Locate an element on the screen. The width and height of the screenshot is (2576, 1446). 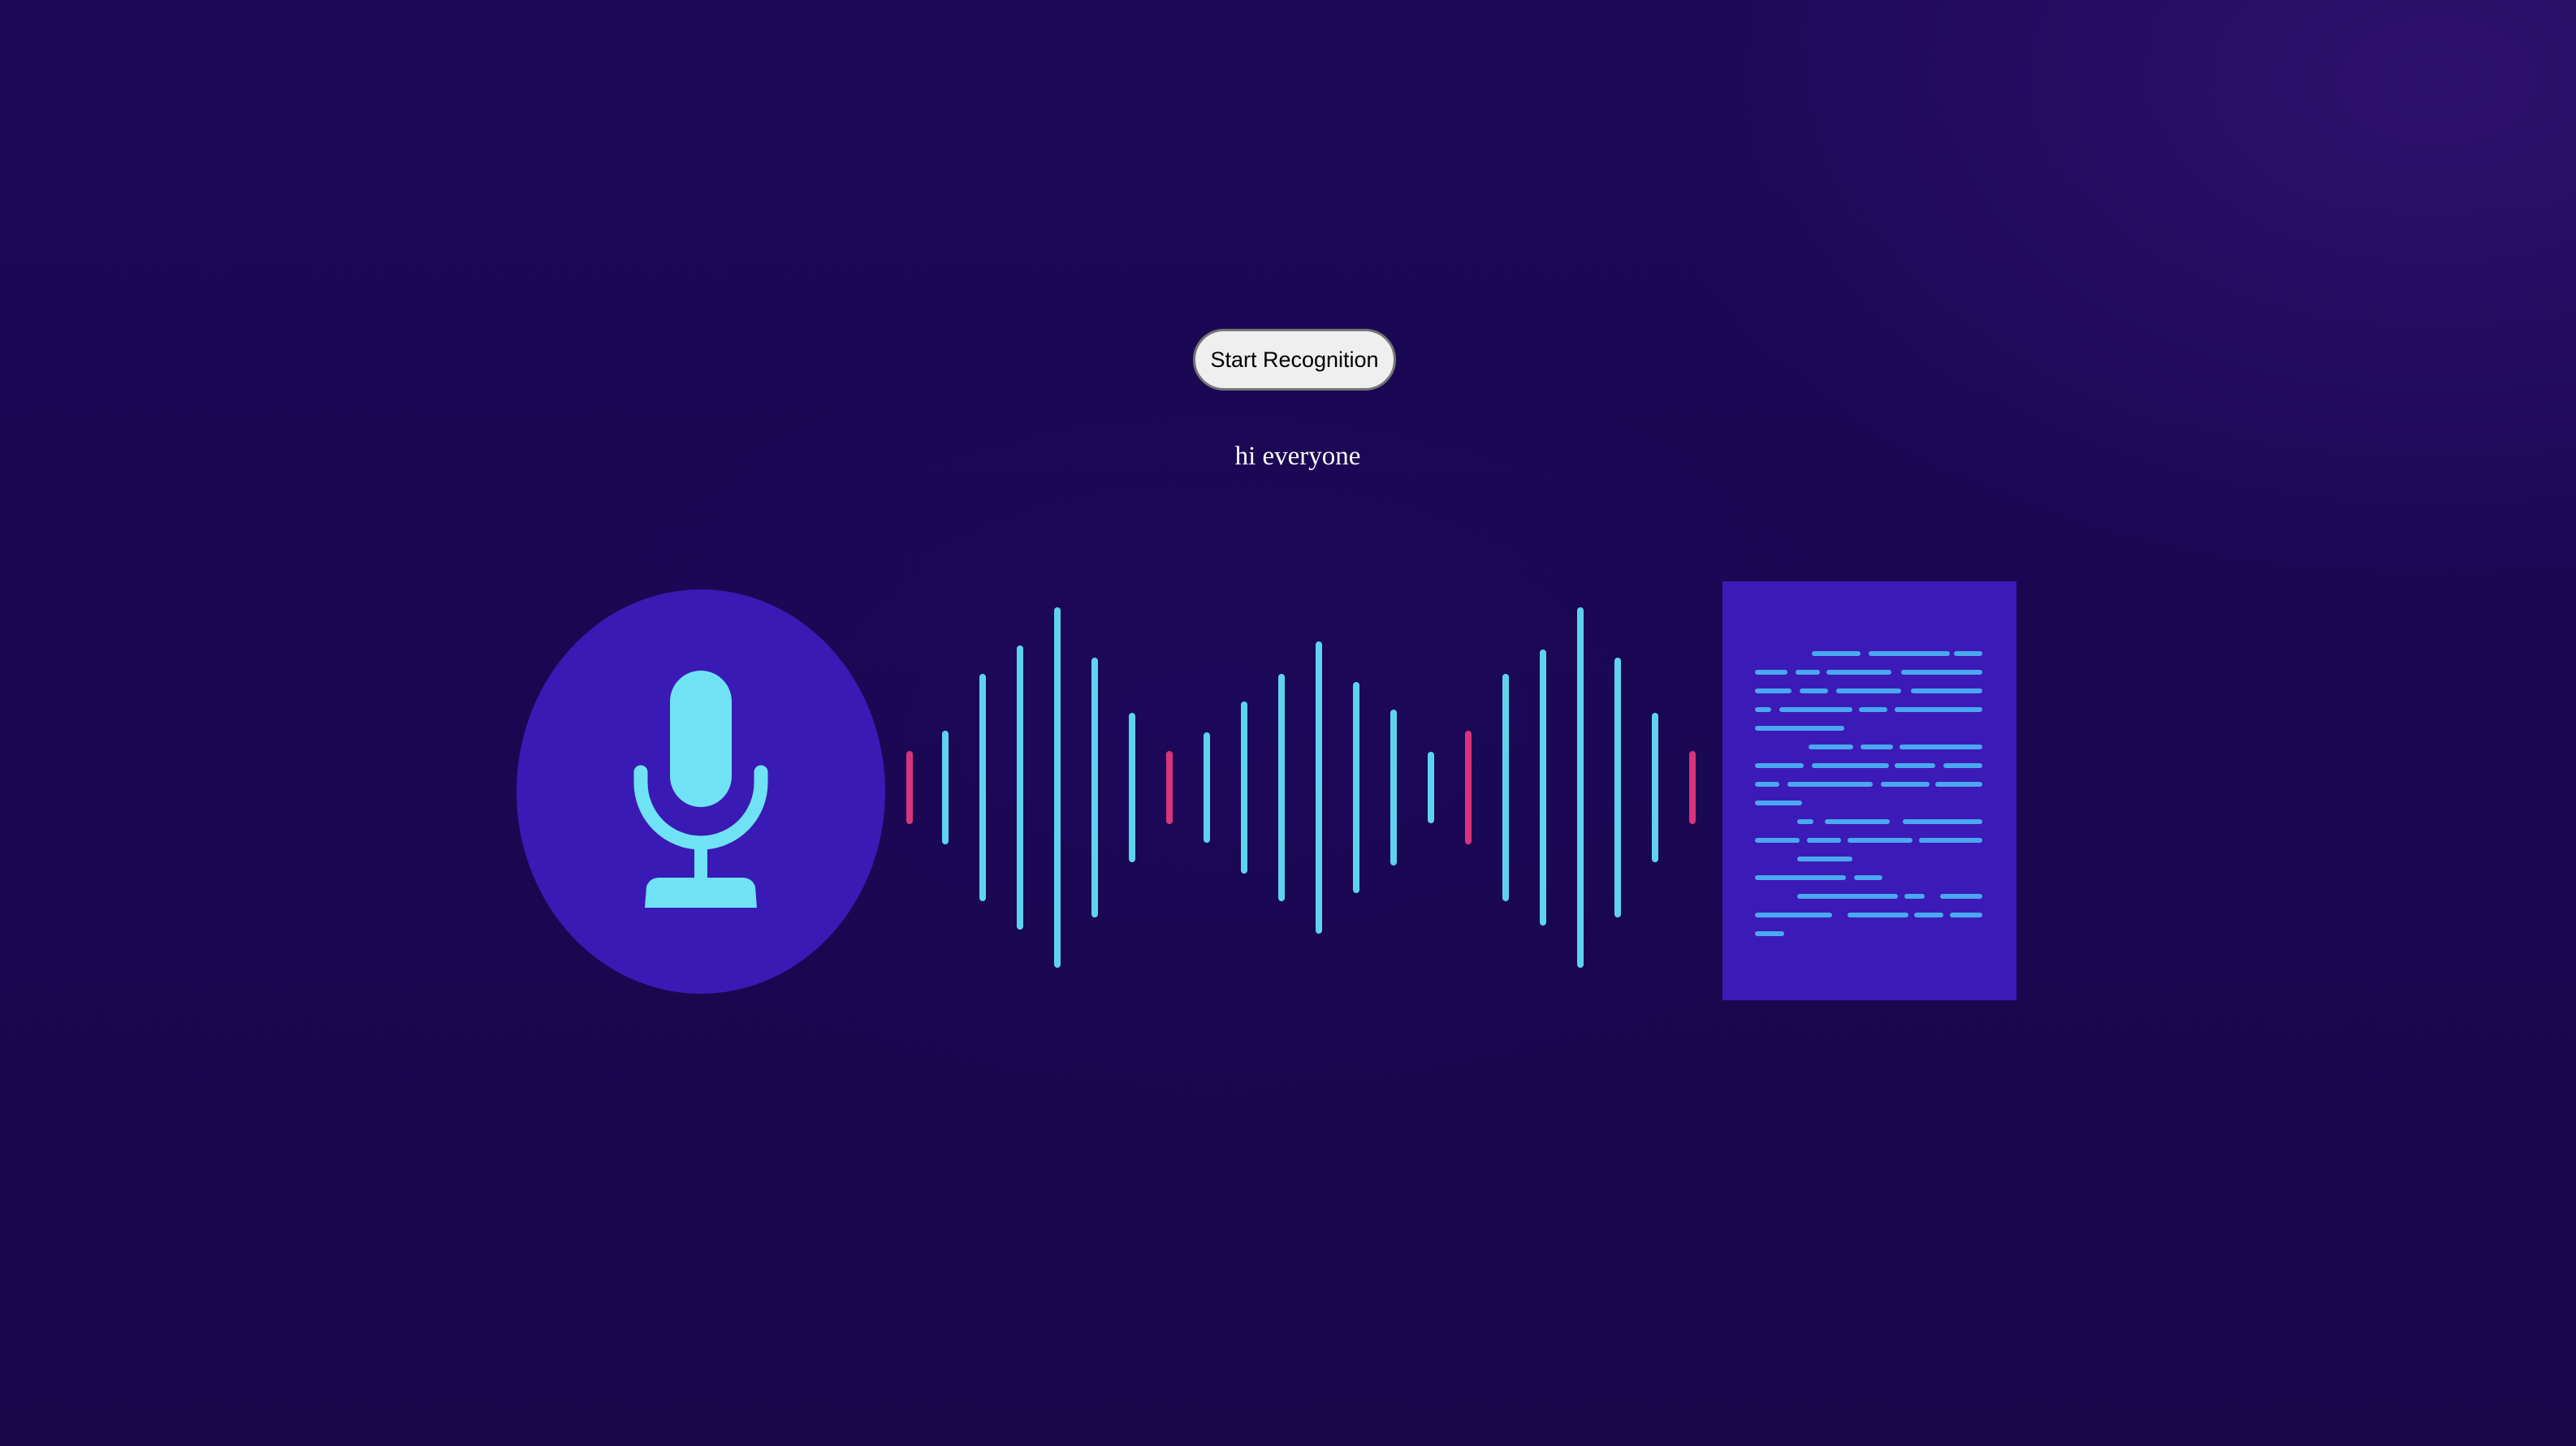
microphone-icon is located at coordinates (700, 790).